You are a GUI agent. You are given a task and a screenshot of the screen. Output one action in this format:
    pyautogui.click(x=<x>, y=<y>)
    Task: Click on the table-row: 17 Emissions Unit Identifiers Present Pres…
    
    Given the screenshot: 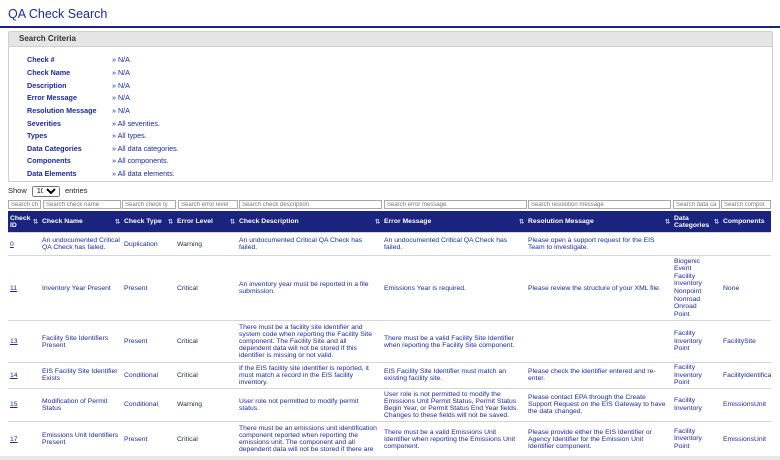 What is the action you would take?
    pyautogui.click(x=389, y=438)
    